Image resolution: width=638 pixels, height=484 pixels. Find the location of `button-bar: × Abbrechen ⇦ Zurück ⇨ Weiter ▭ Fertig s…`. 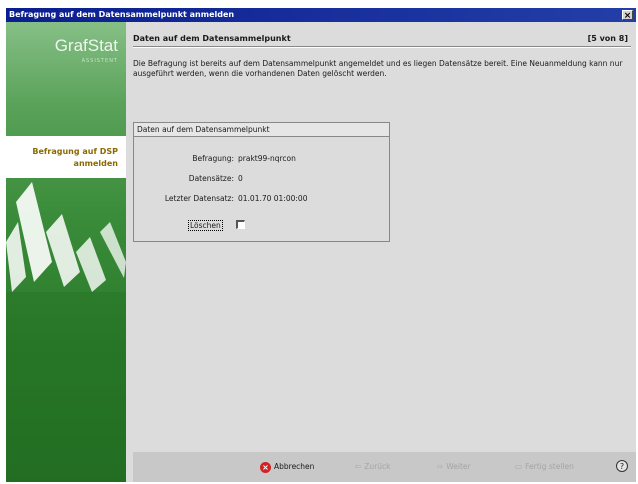

button-bar: × Abbrechen ⇦ Zurück ⇨ Weiter ▭ Fertig s… is located at coordinates (384, 467).